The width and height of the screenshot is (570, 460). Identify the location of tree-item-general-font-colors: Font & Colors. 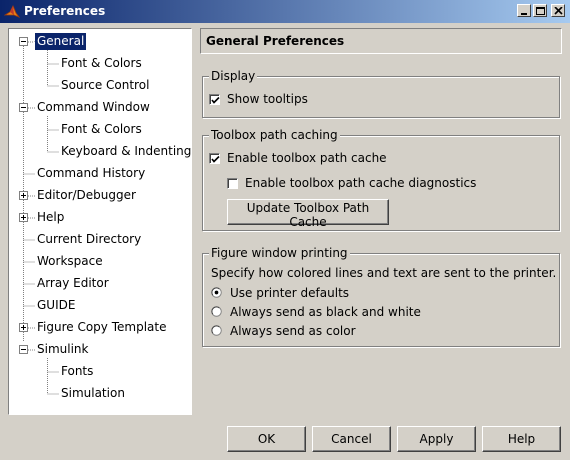
(101, 63).